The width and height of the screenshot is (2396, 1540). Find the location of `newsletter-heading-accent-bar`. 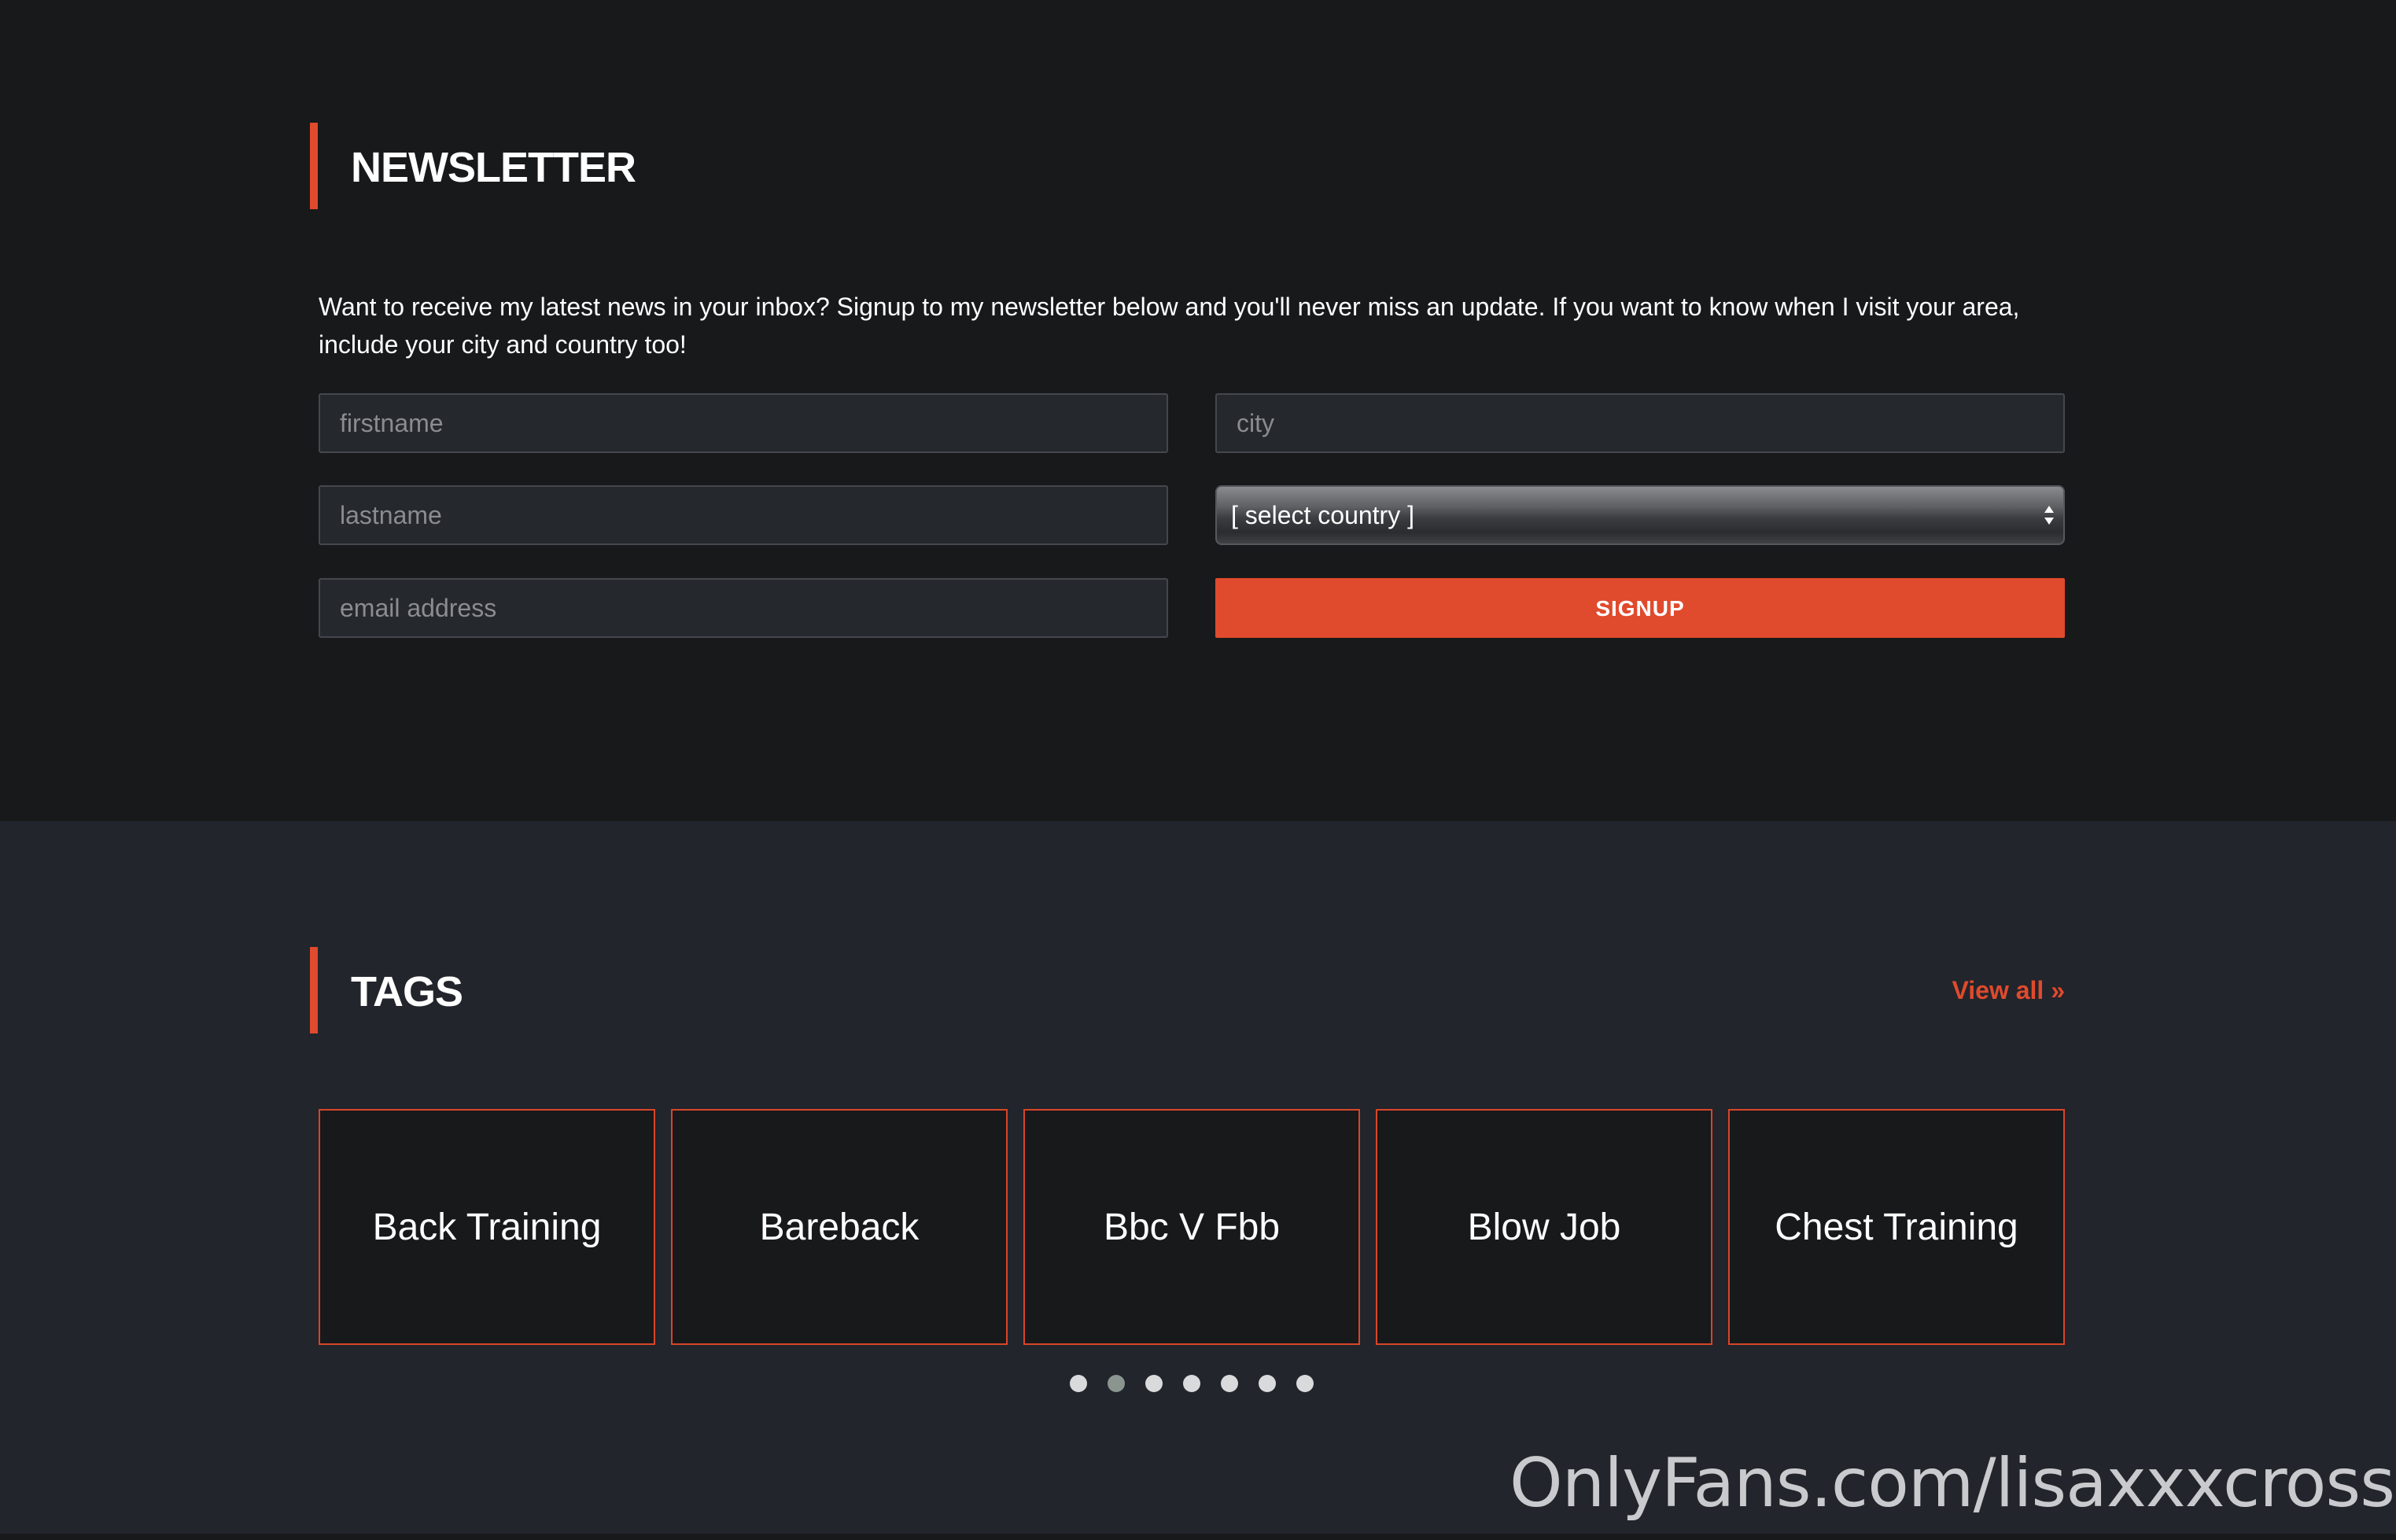

newsletter-heading-accent-bar is located at coordinates (314, 166).